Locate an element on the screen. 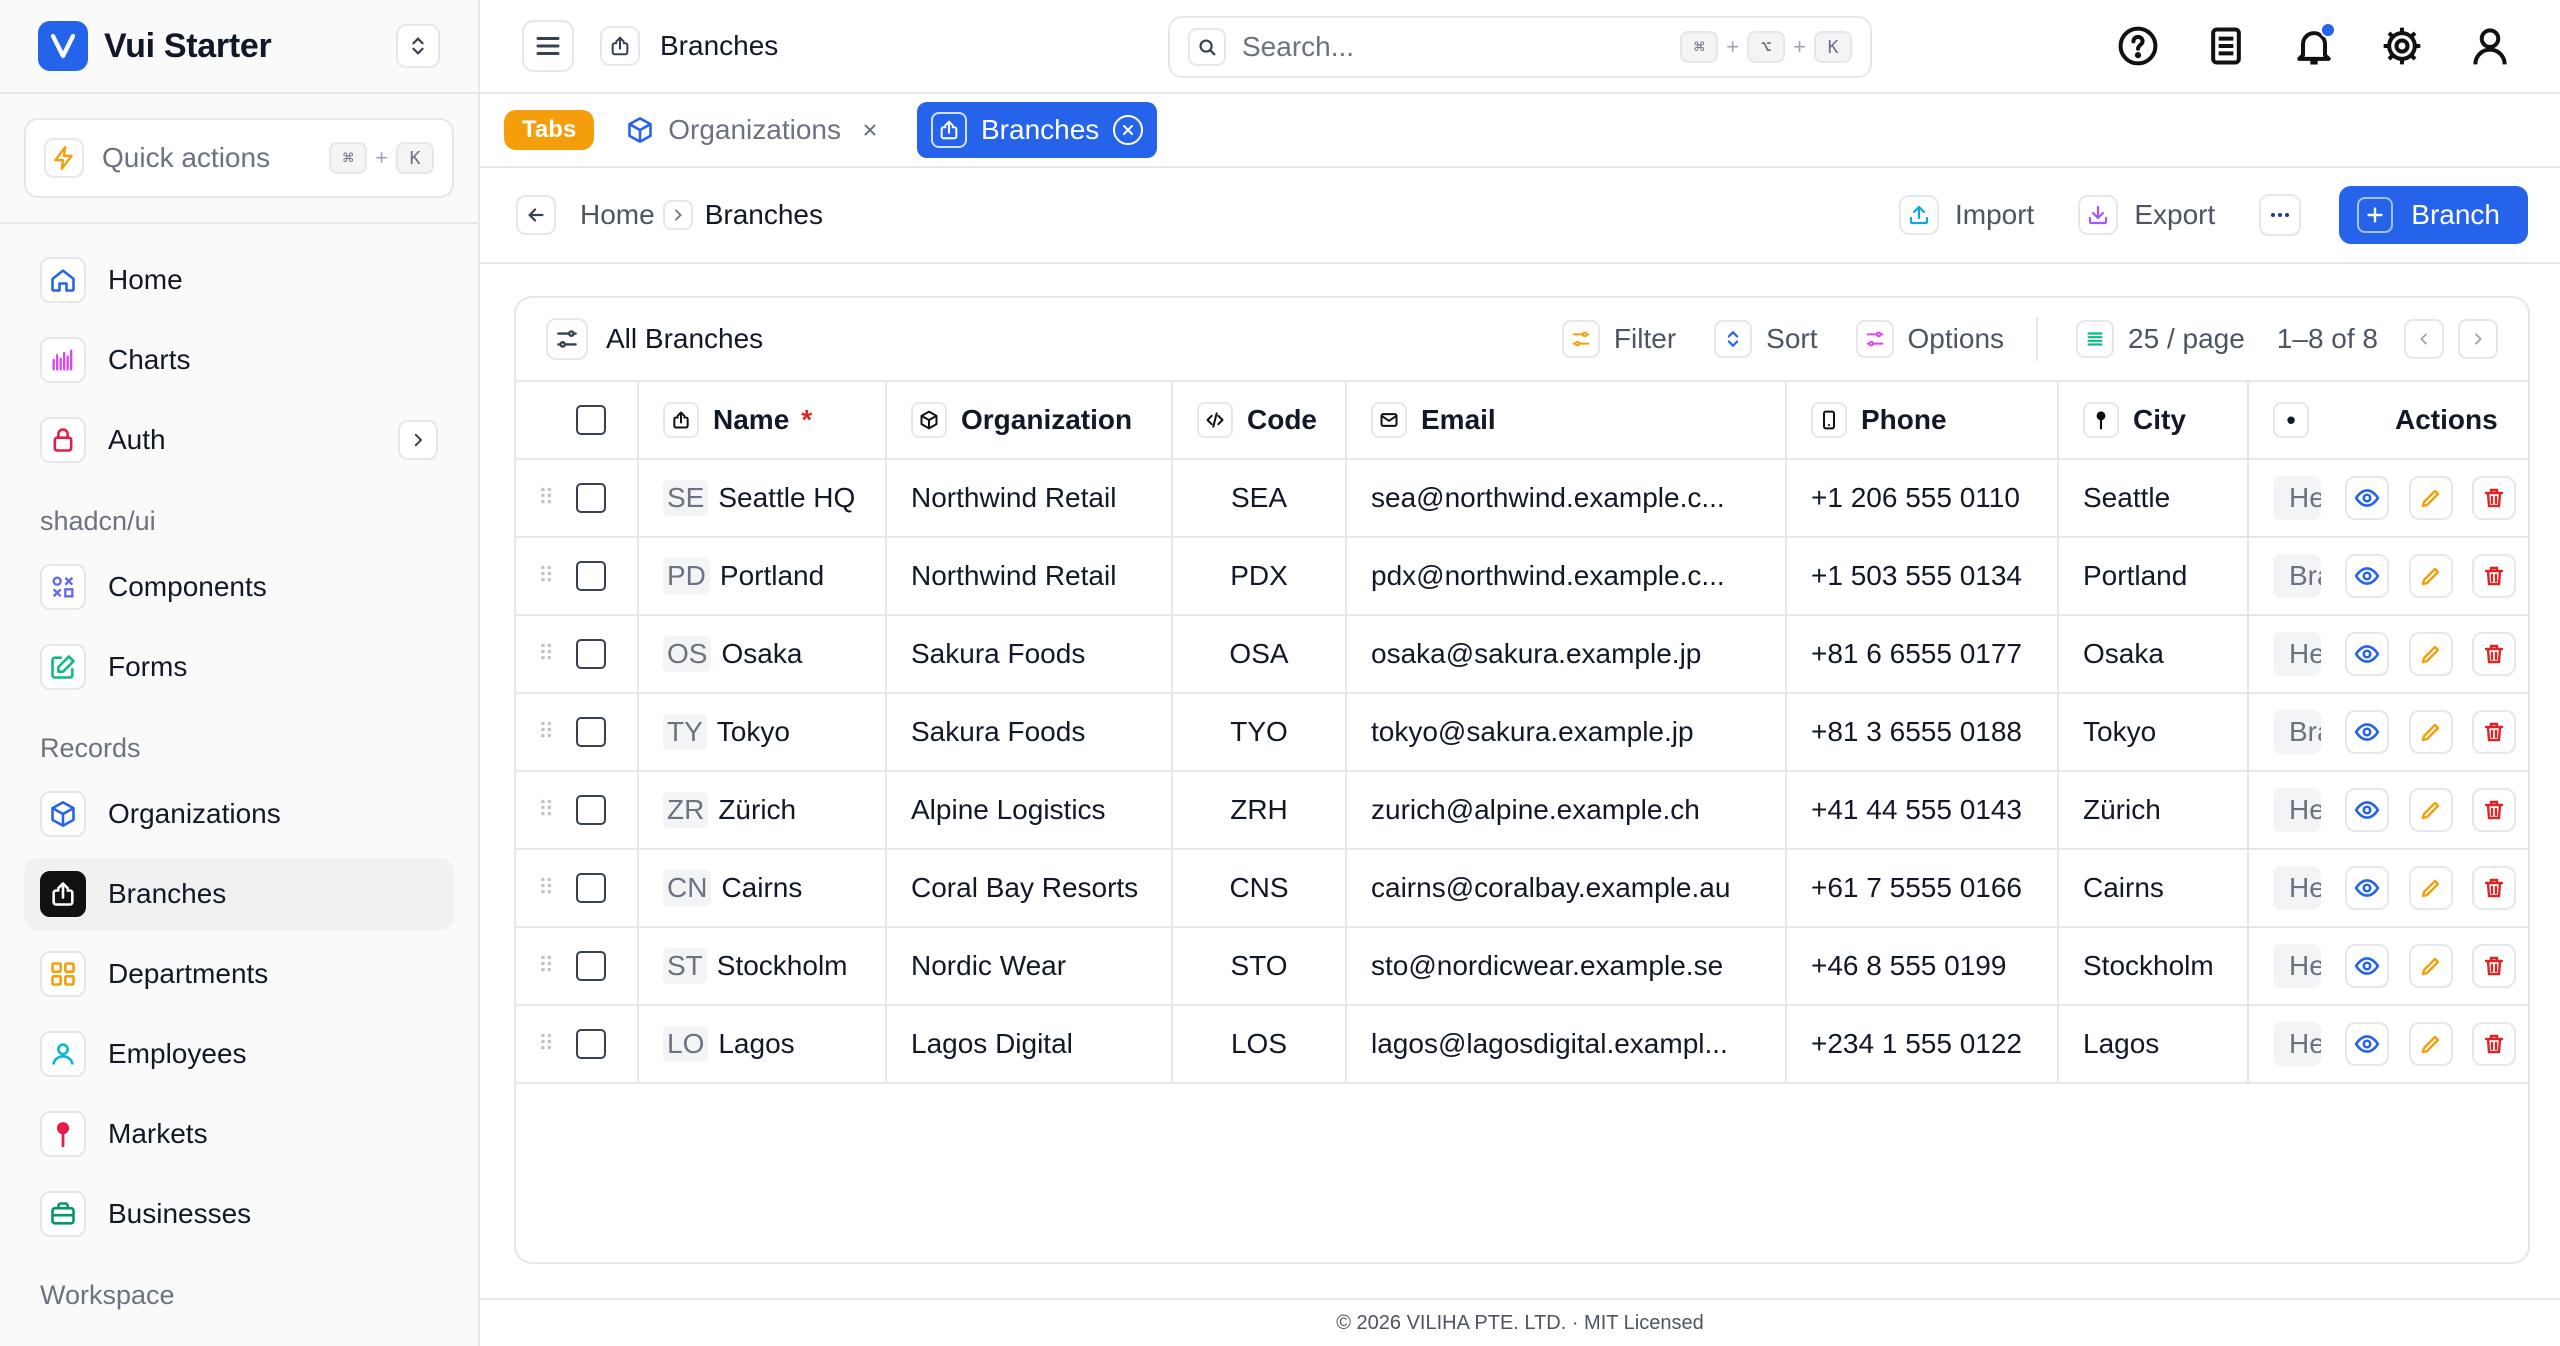 The width and height of the screenshot is (2560, 1346). document-icon is located at coordinates (2226, 46).